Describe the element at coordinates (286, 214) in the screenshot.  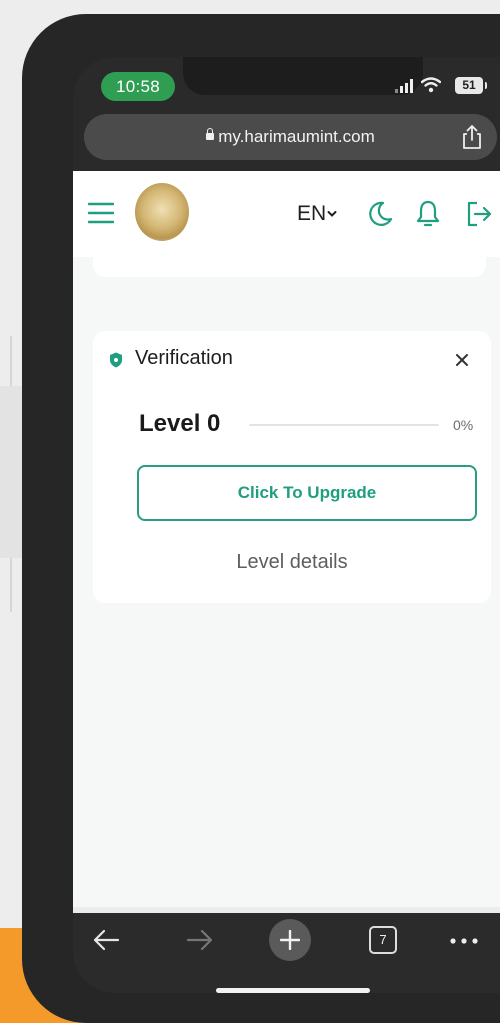
I see `app-header: EN` at that location.